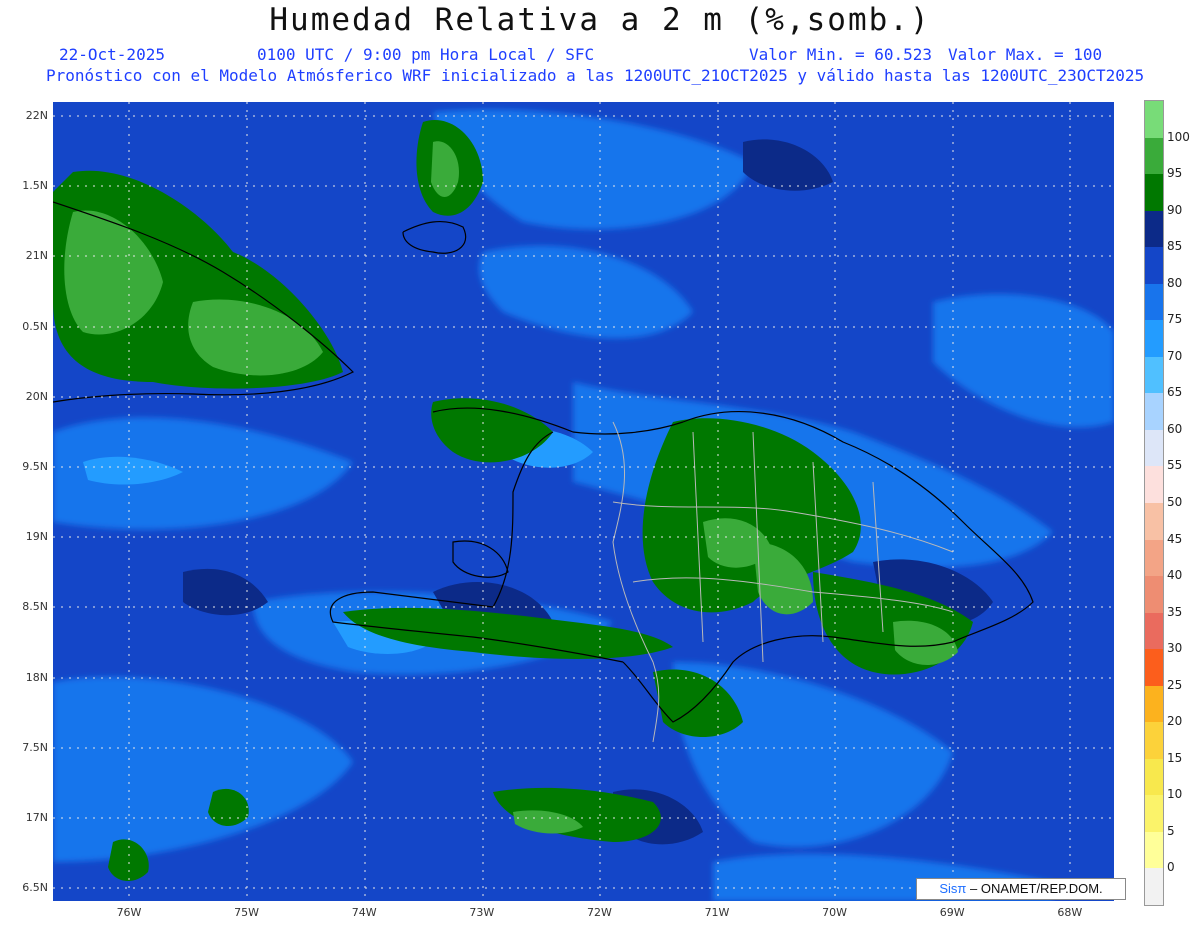  Describe the element at coordinates (1070, 912) in the screenshot. I see `lon-tick-label: 68W` at that location.